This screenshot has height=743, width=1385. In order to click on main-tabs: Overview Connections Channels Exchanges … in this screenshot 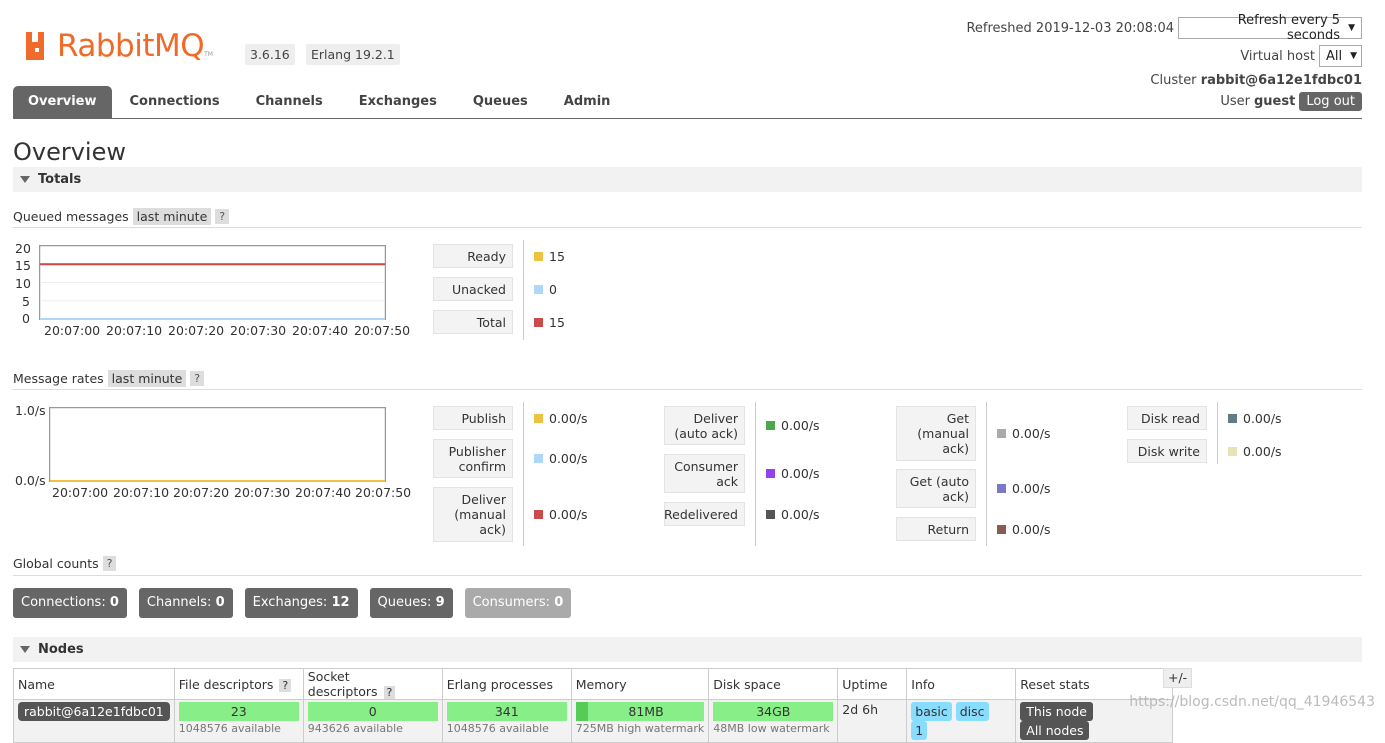, I will do `click(687, 102)`.